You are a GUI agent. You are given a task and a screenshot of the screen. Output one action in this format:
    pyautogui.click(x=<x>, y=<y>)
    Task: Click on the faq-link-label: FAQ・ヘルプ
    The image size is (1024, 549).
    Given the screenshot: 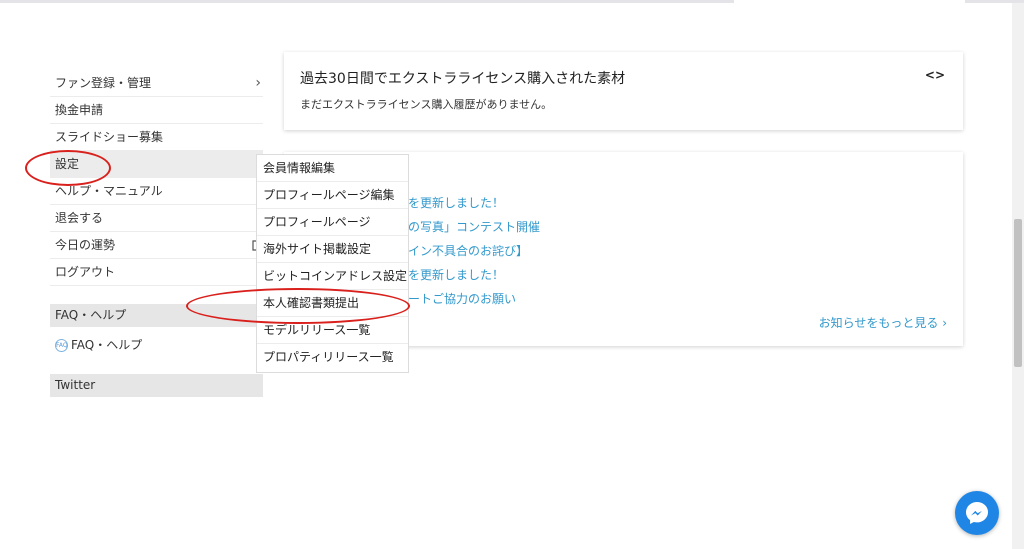 What is the action you would take?
    pyautogui.click(x=107, y=345)
    